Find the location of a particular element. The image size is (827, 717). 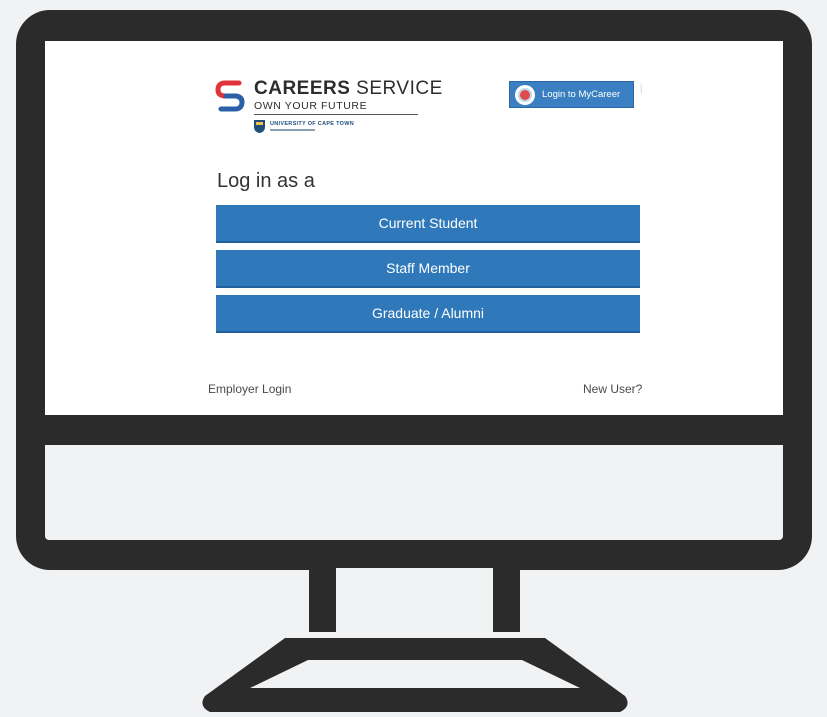

monitor-stand-base is located at coordinates (415, 675).